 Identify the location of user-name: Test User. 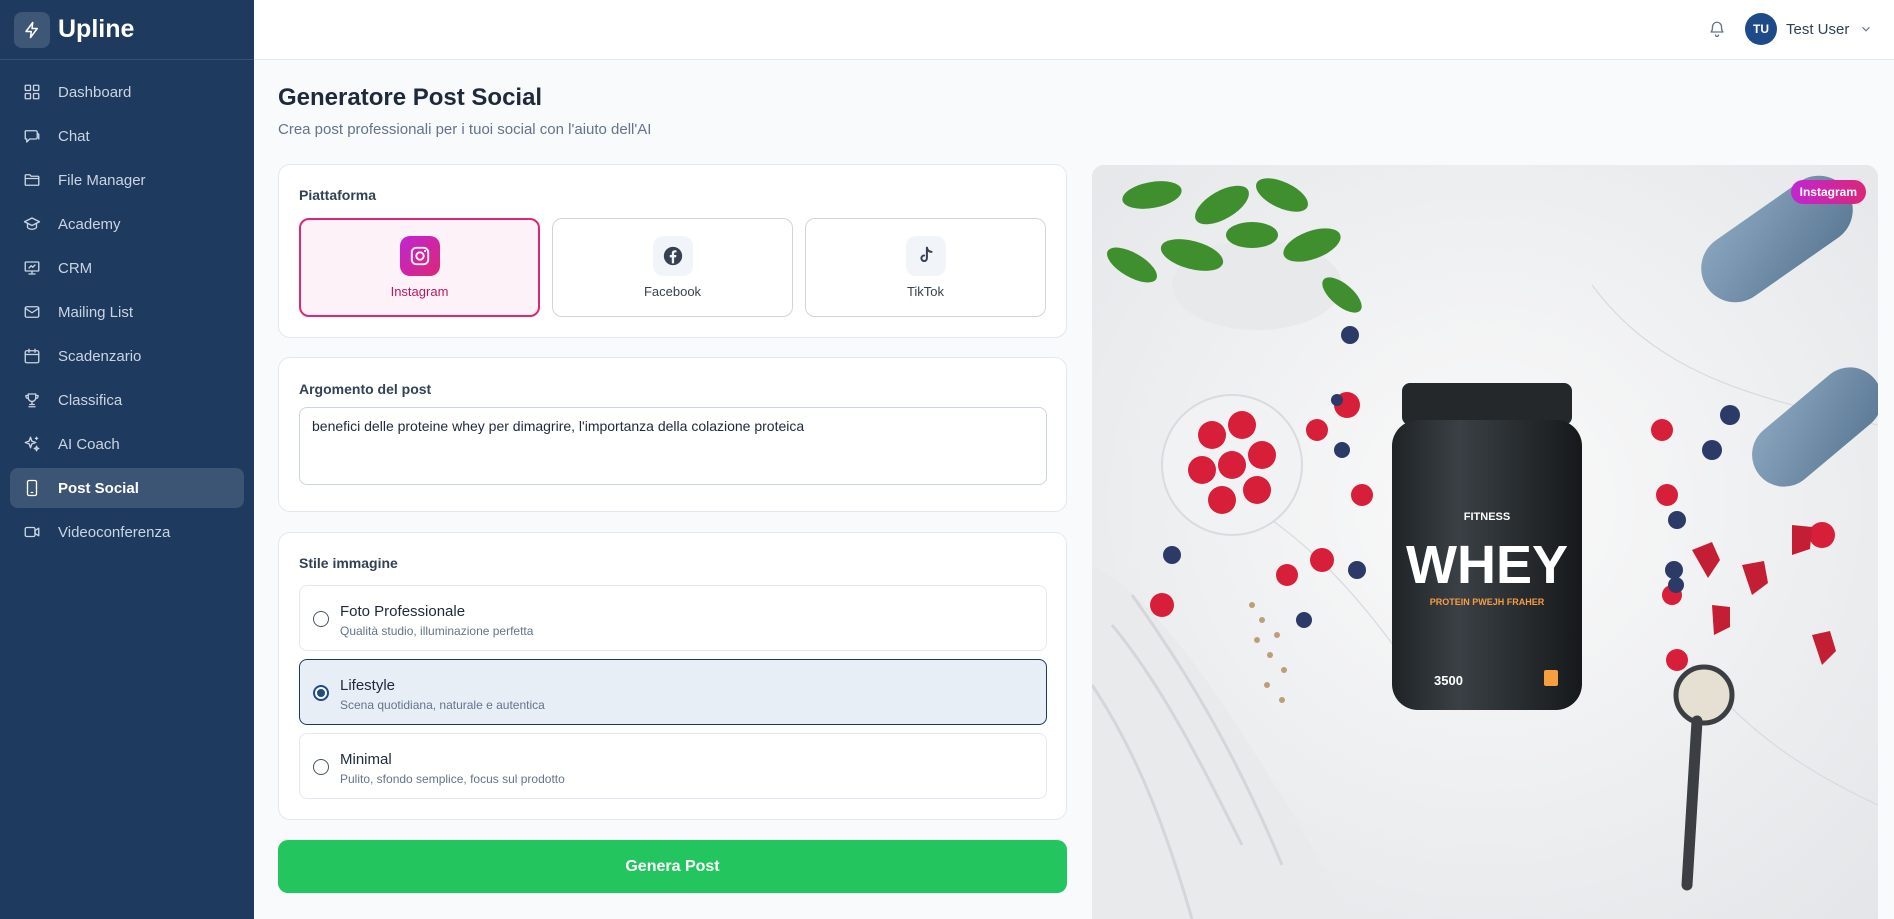
(1818, 29).